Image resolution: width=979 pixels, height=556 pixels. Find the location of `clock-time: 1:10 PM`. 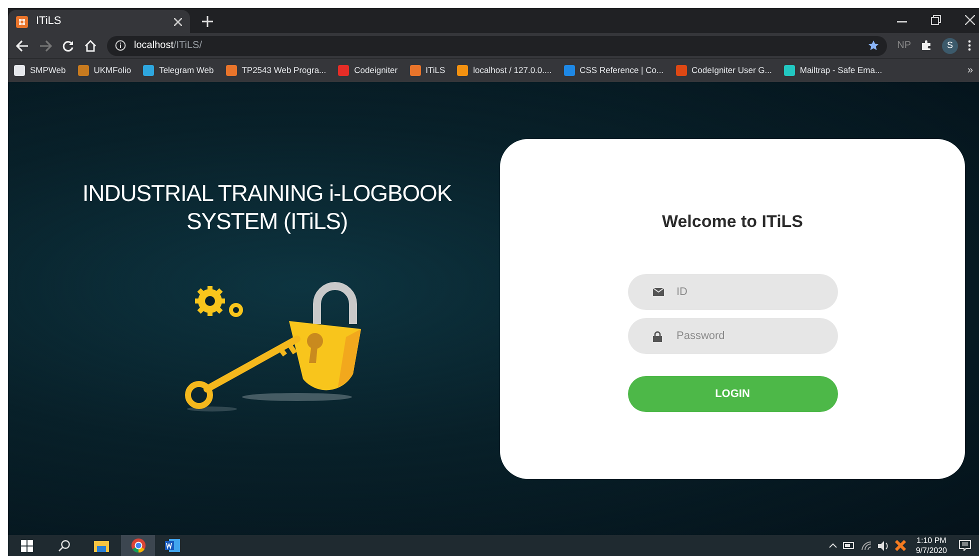

clock-time: 1:10 PM is located at coordinates (931, 541).